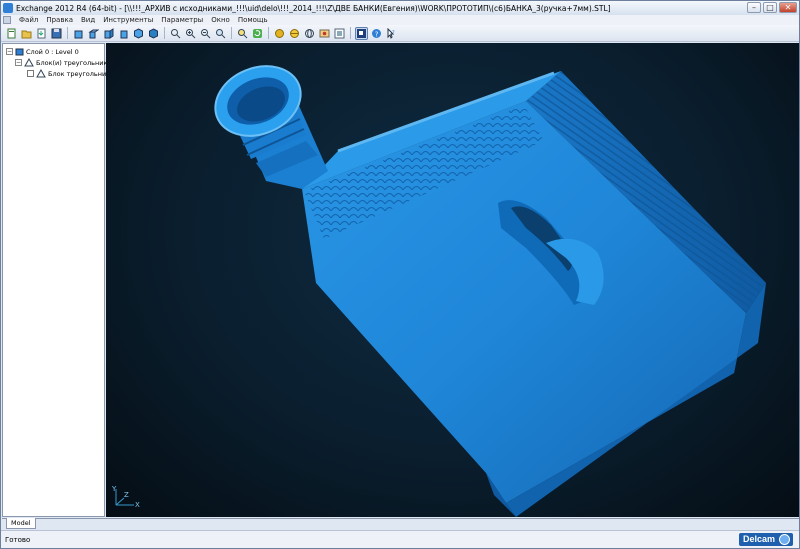 Image resolution: width=800 pixels, height=549 pixels. I want to click on brand-mark-icon, so click(784, 539).